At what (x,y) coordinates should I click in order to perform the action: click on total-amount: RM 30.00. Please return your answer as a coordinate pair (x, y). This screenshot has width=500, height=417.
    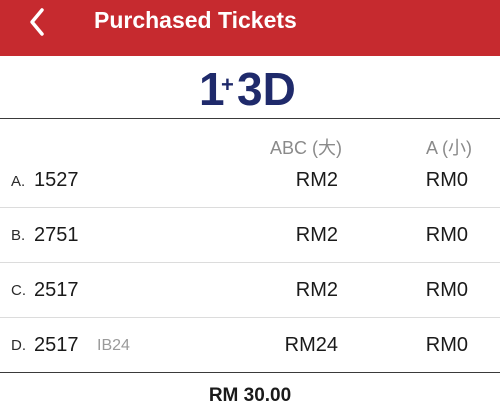
    Looking at the image, I should click on (250, 395).